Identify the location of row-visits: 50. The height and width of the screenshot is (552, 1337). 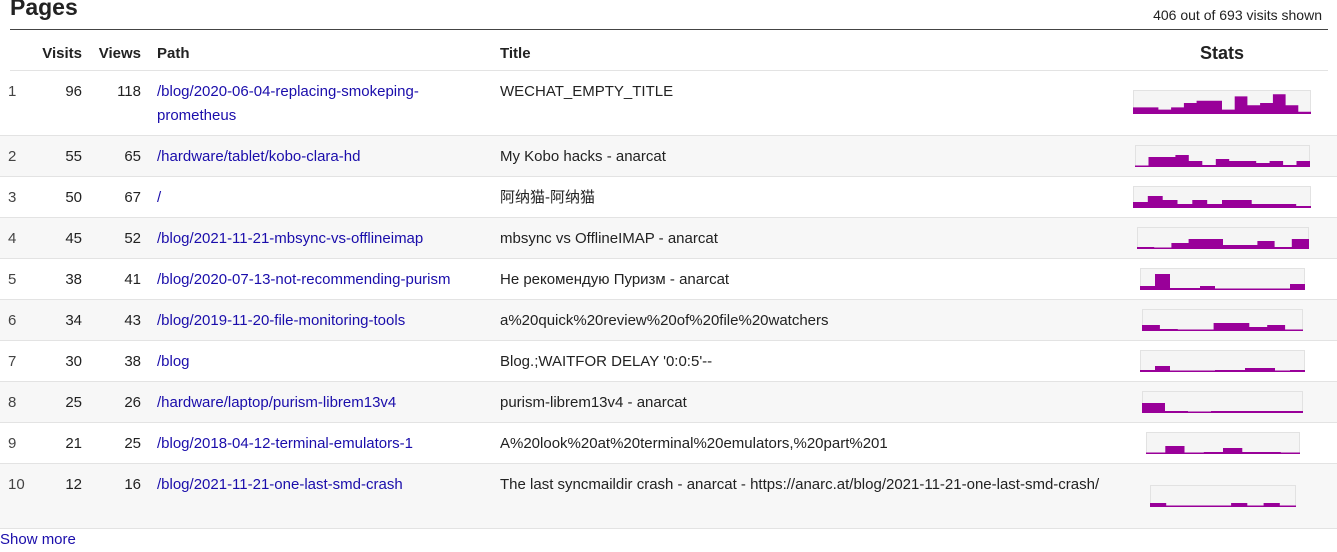
(73, 197).